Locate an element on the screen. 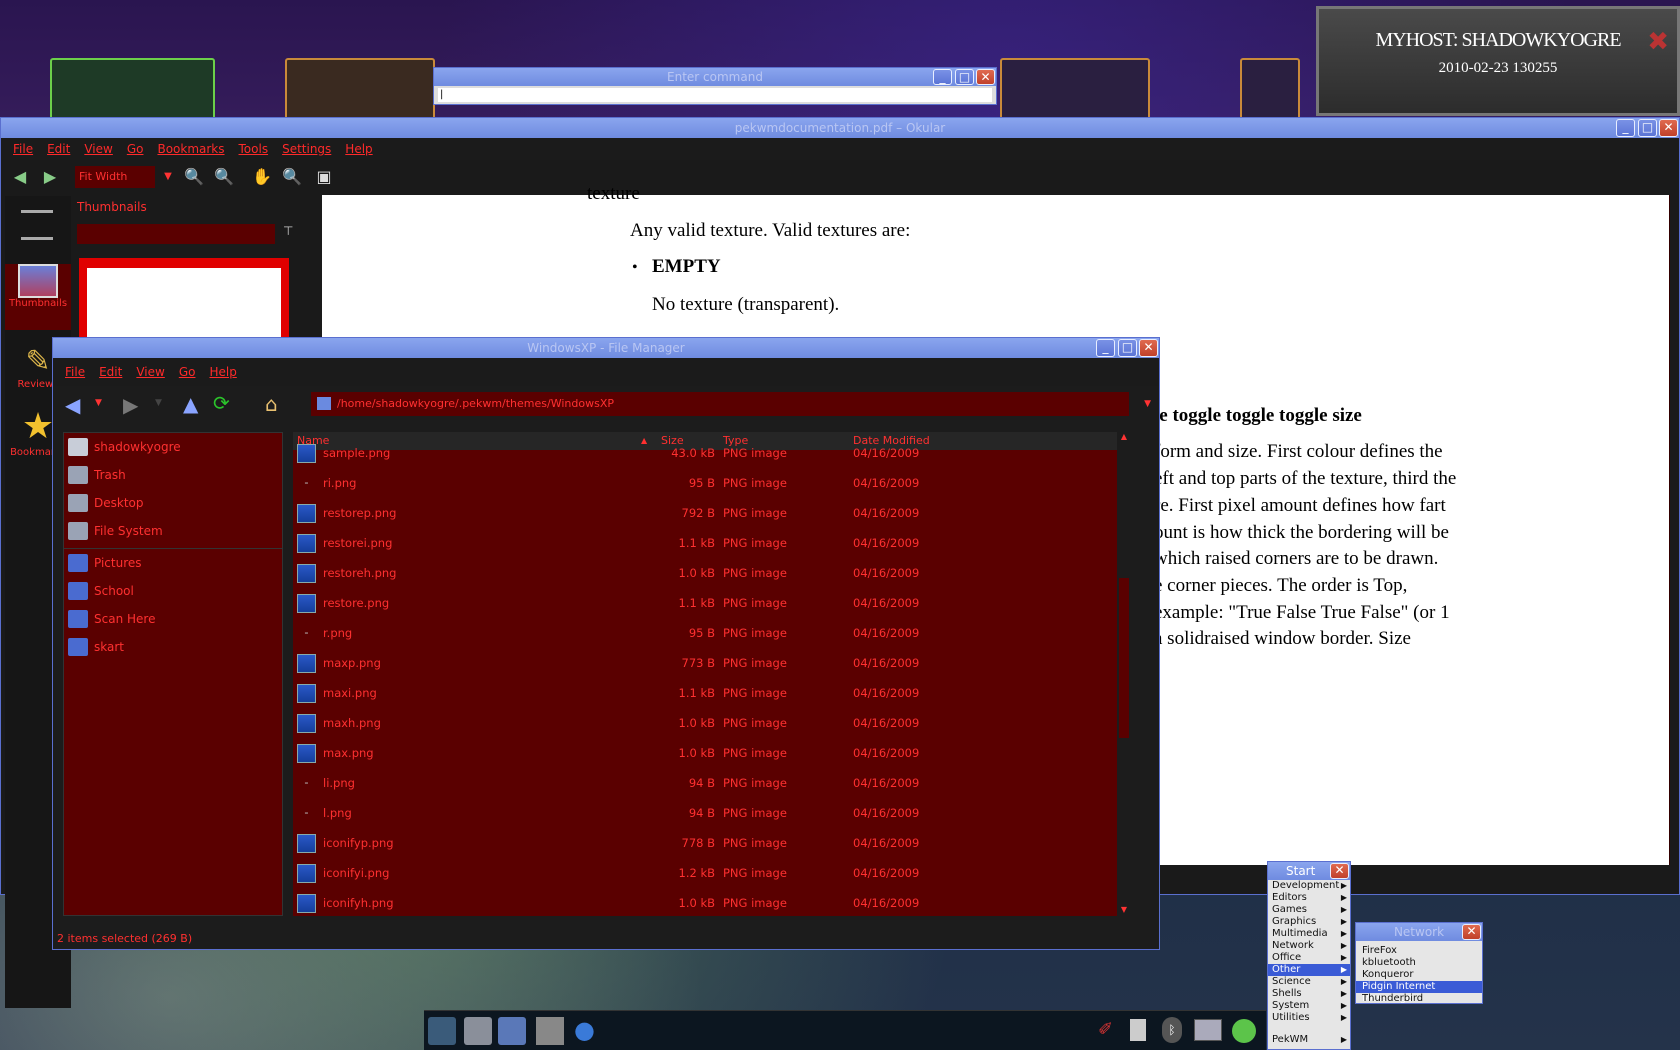 This screenshot has width=1680, height=1050. table-row: iconifyi.png 1.2 kB PNG image 04/16/2009 is located at coordinates (712, 873).